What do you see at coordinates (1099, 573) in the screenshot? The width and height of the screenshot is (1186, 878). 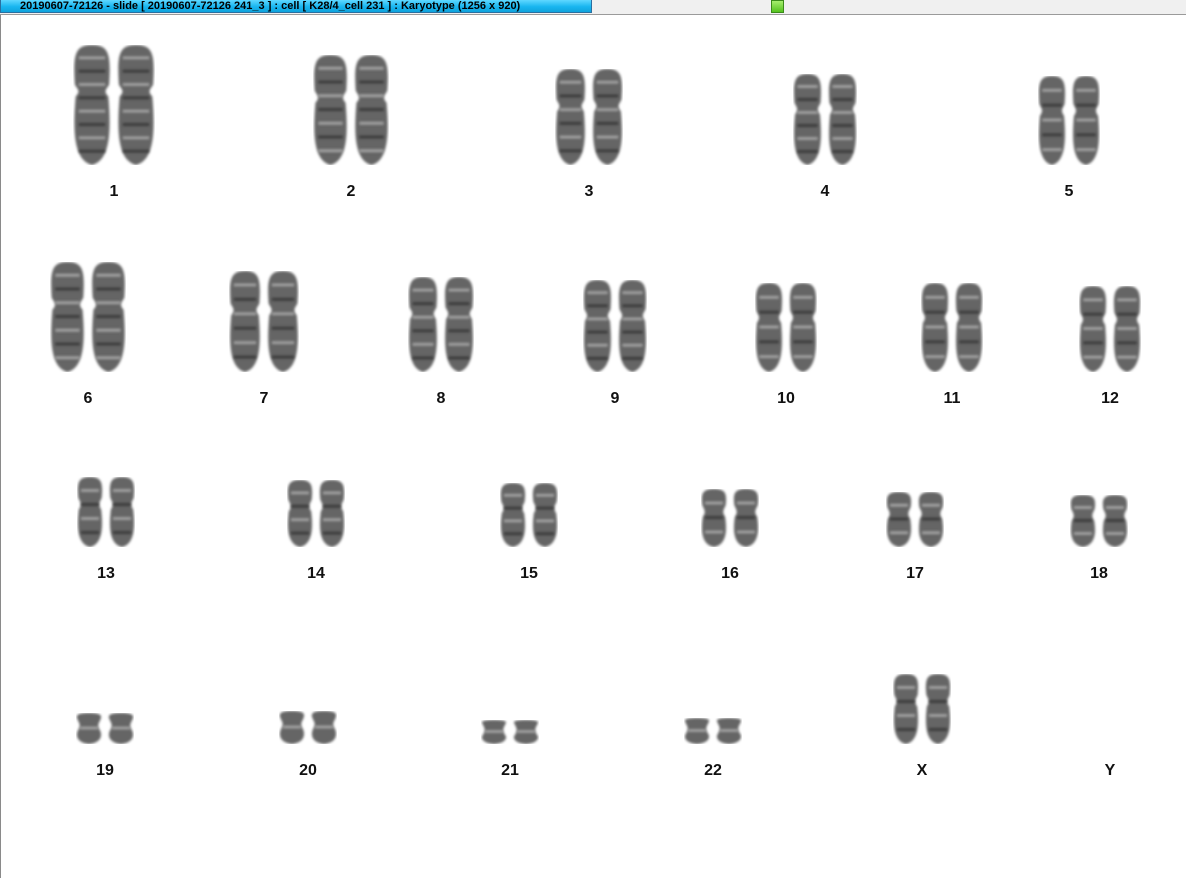 I see `chromosome-label-18: 18` at bounding box center [1099, 573].